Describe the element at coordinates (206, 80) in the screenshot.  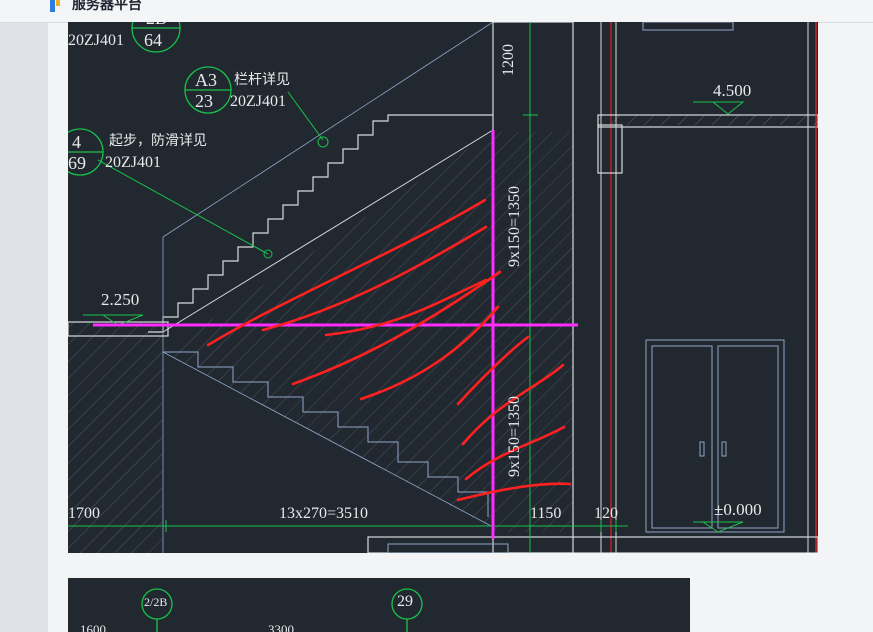
I see `ref-a3-23-top: A3` at that location.